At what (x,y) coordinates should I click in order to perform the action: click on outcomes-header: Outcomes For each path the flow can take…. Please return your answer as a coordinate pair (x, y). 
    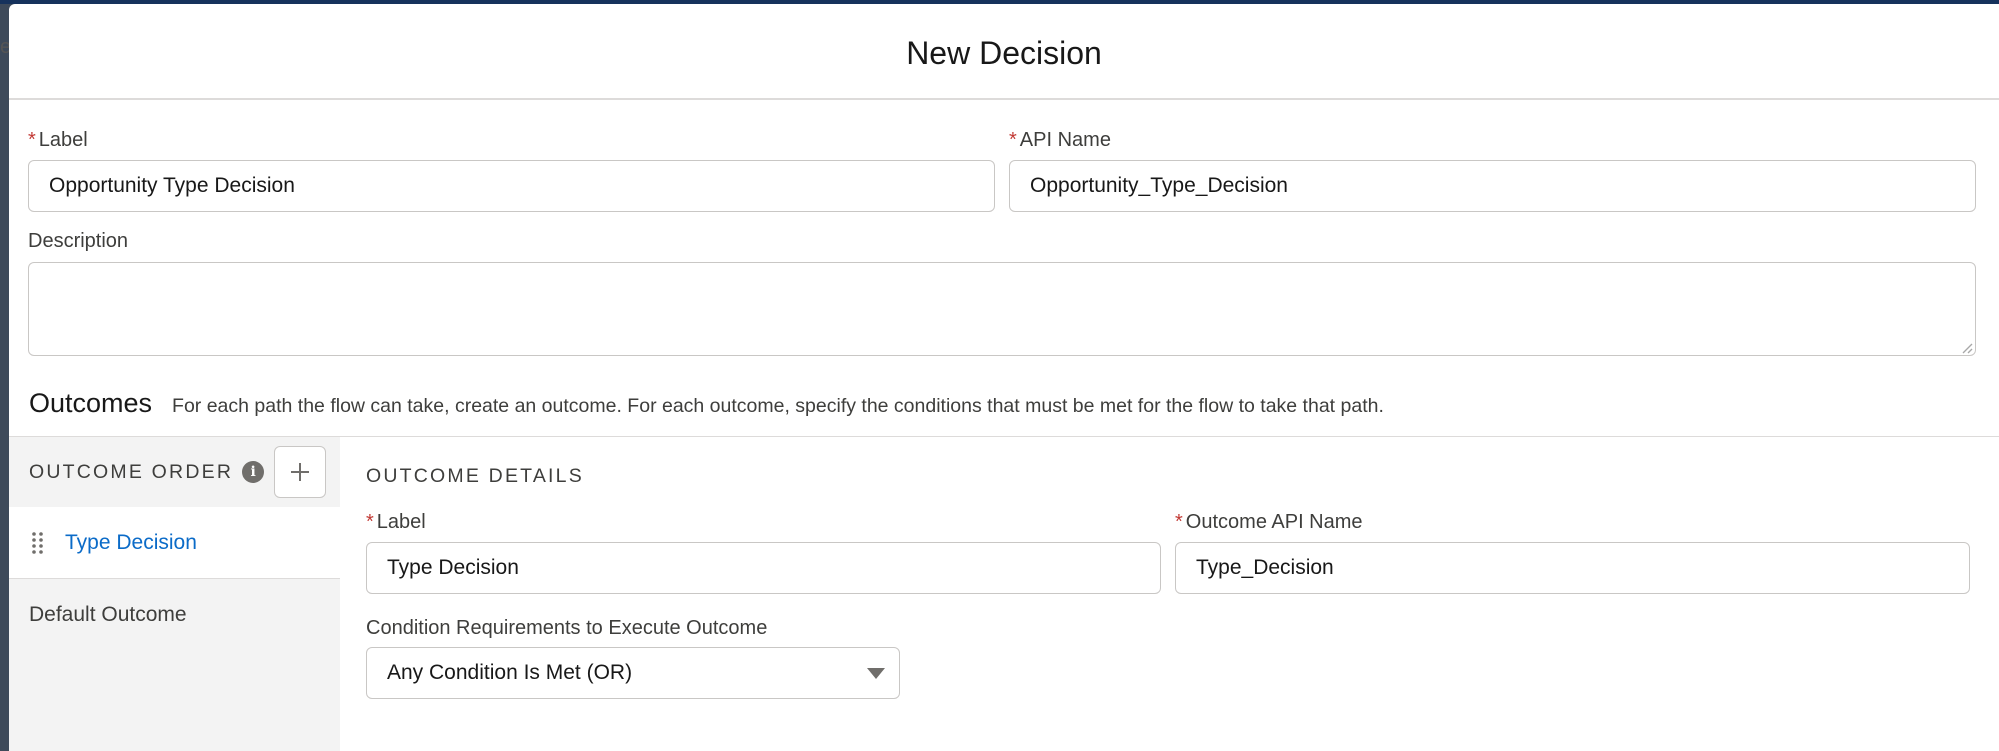
    Looking at the image, I should click on (706, 403).